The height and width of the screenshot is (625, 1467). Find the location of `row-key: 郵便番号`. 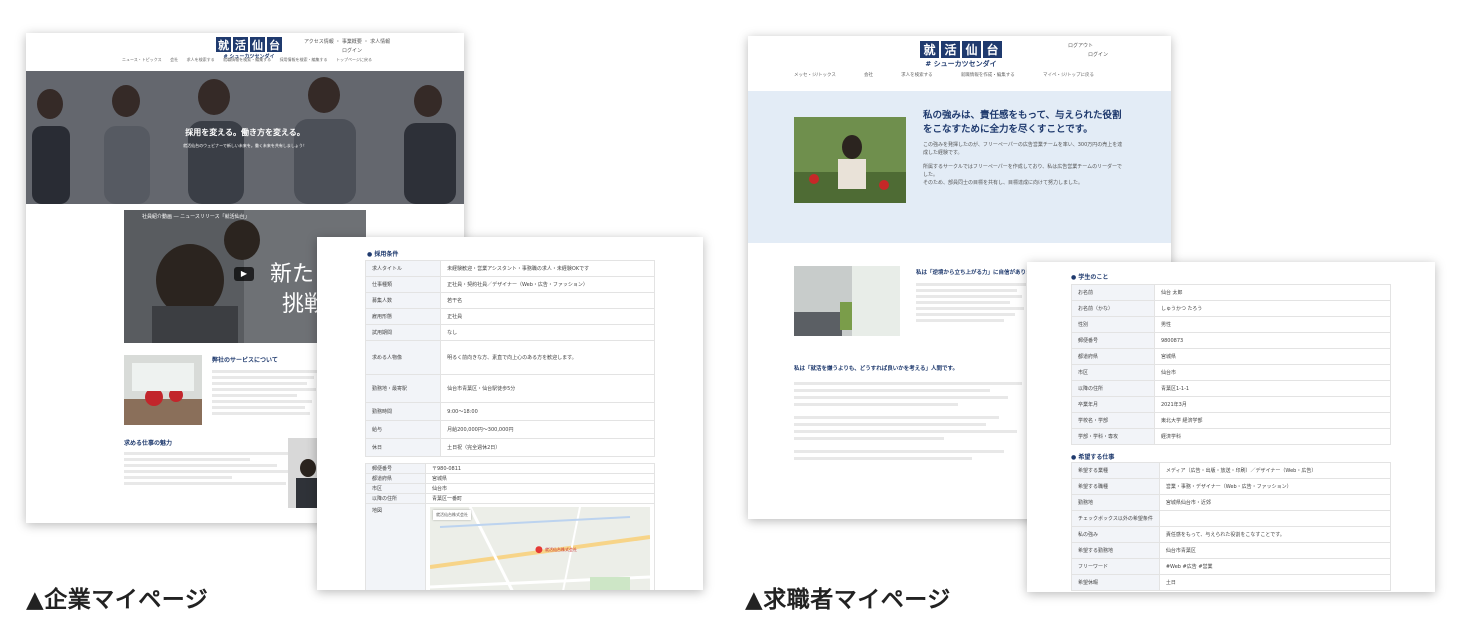

row-key: 郵便番号 is located at coordinates (395, 468).